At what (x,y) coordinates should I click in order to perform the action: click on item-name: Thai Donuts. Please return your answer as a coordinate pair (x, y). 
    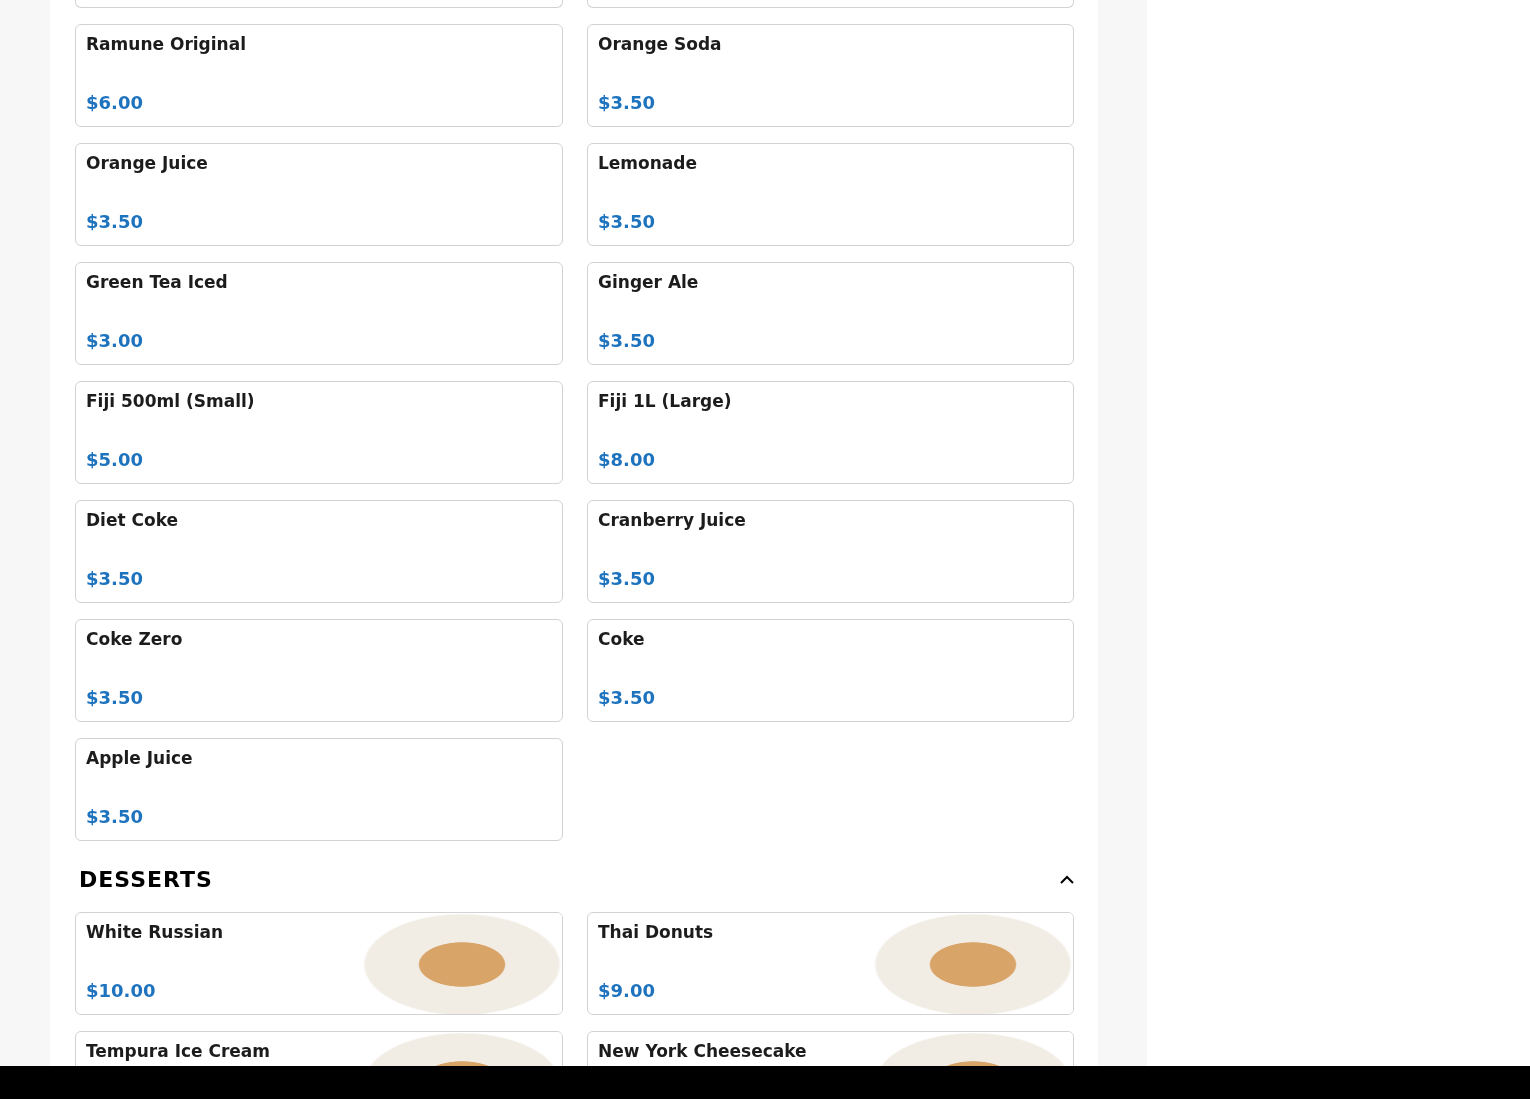
    Looking at the image, I should click on (656, 932).